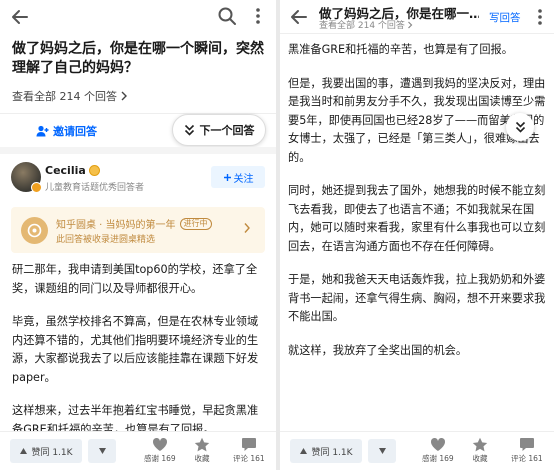  Describe the element at coordinates (34, 230) in the screenshot. I see `roundtable-icon` at that location.